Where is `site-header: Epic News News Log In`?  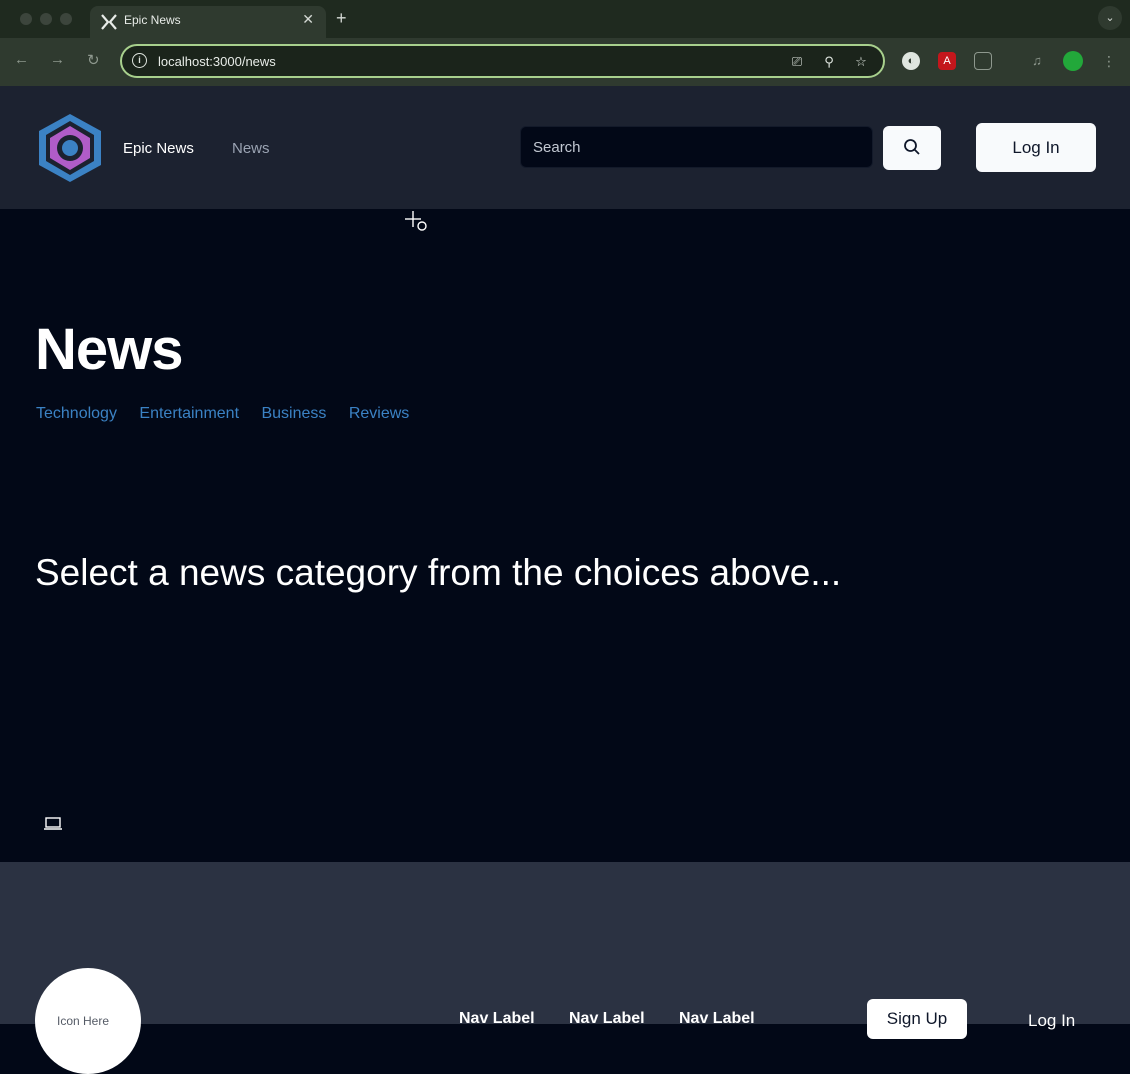 site-header: Epic News News Log In is located at coordinates (565, 147).